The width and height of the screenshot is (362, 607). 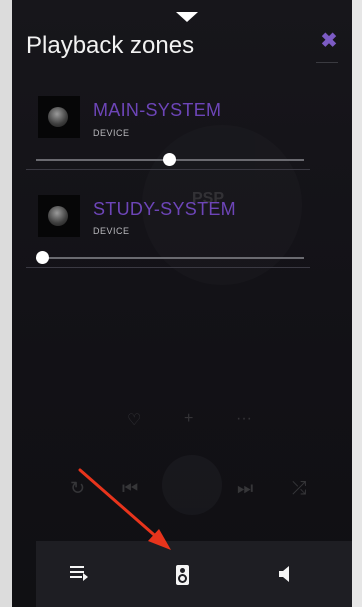 I want to click on close-underline, so click(x=327, y=62).